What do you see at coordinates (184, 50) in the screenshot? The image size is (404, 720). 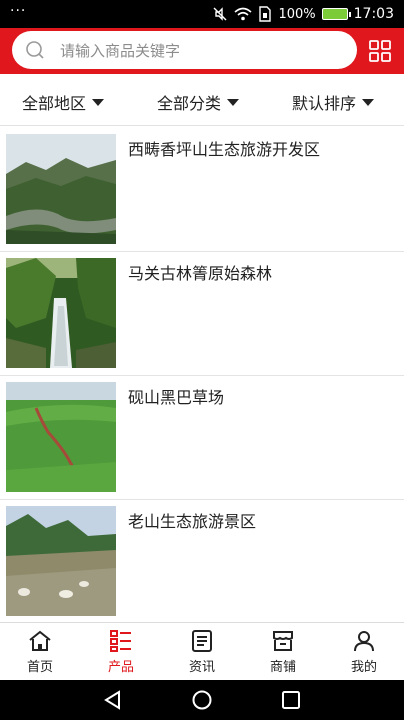 I see `search-input: 请输入商品关键字` at bounding box center [184, 50].